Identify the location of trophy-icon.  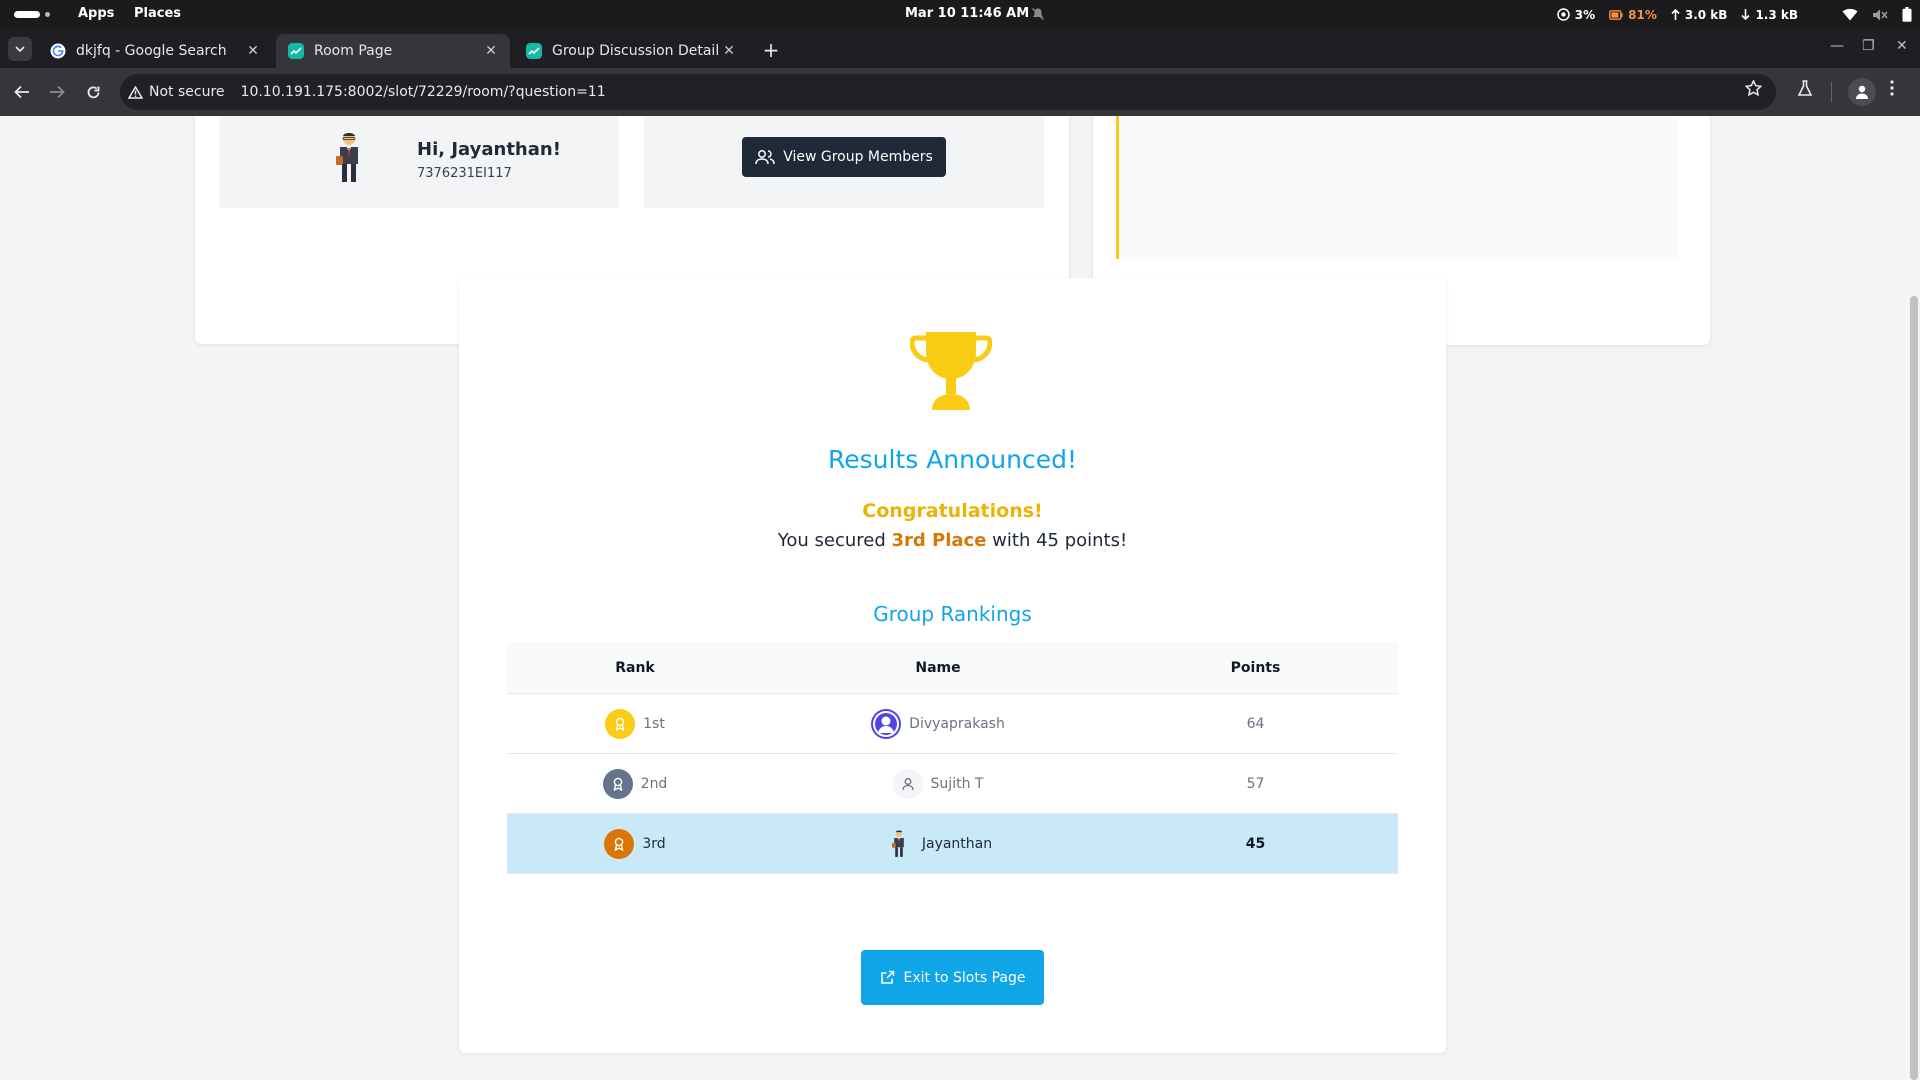
(951, 371).